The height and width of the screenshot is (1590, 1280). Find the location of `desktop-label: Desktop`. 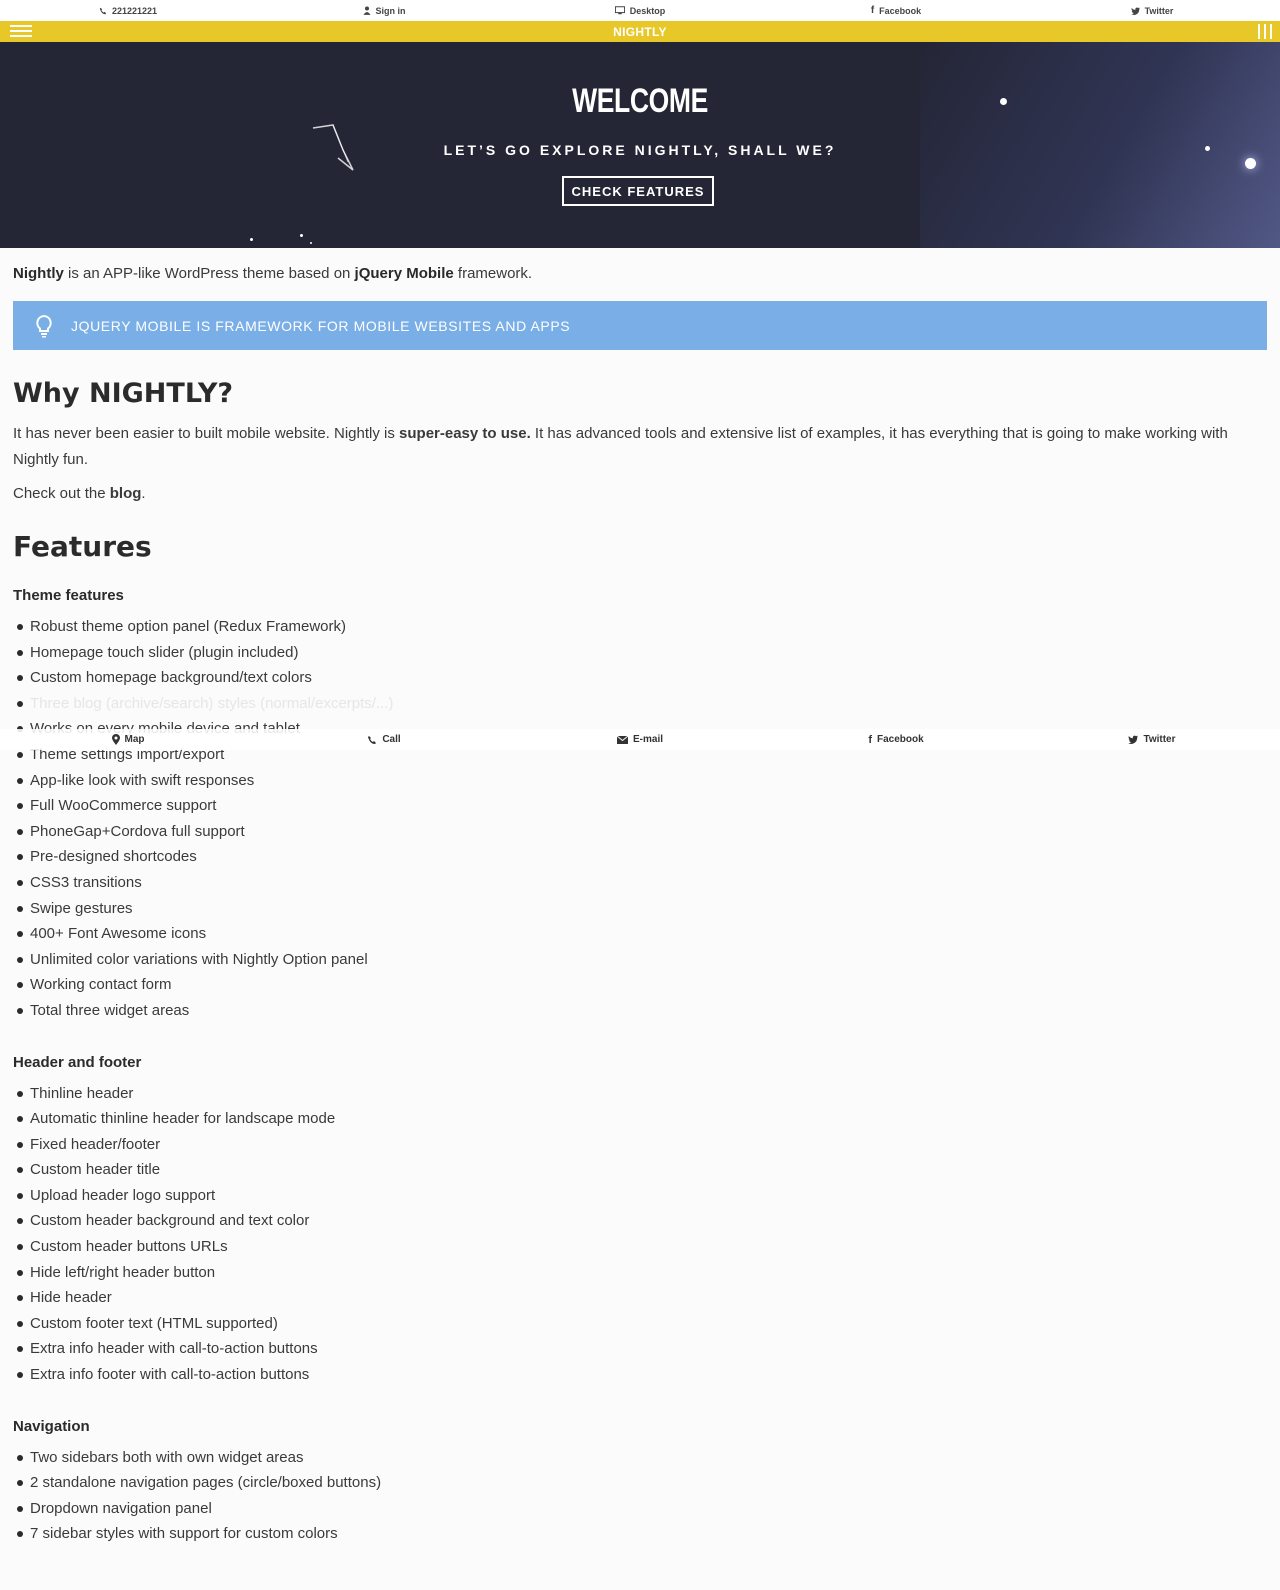

desktop-label: Desktop is located at coordinates (647, 10).